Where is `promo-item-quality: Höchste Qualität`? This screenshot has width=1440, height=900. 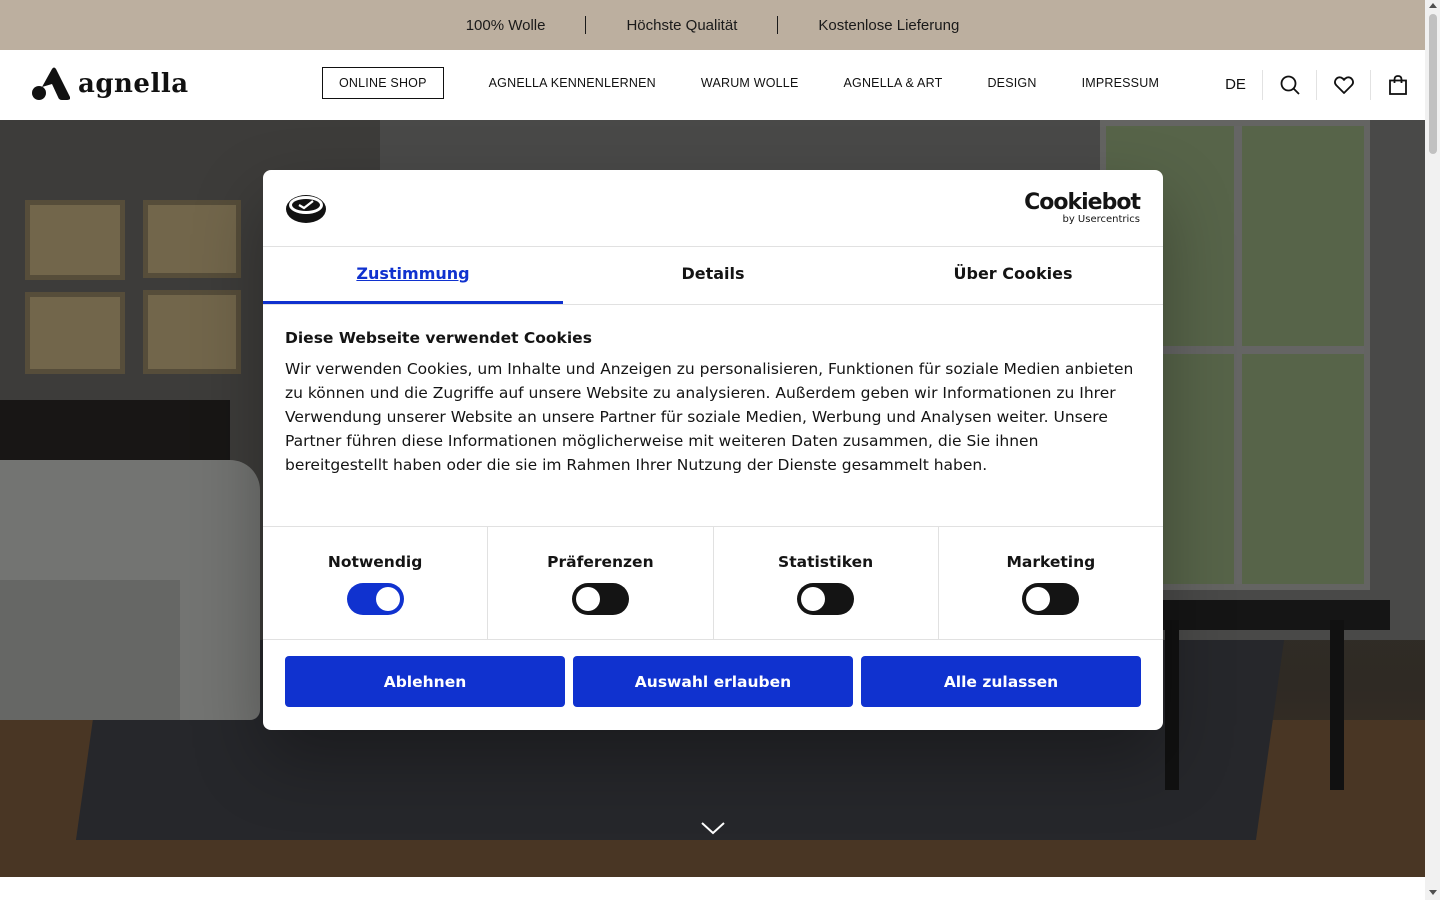 promo-item-quality: Höchste Qualität is located at coordinates (682, 25).